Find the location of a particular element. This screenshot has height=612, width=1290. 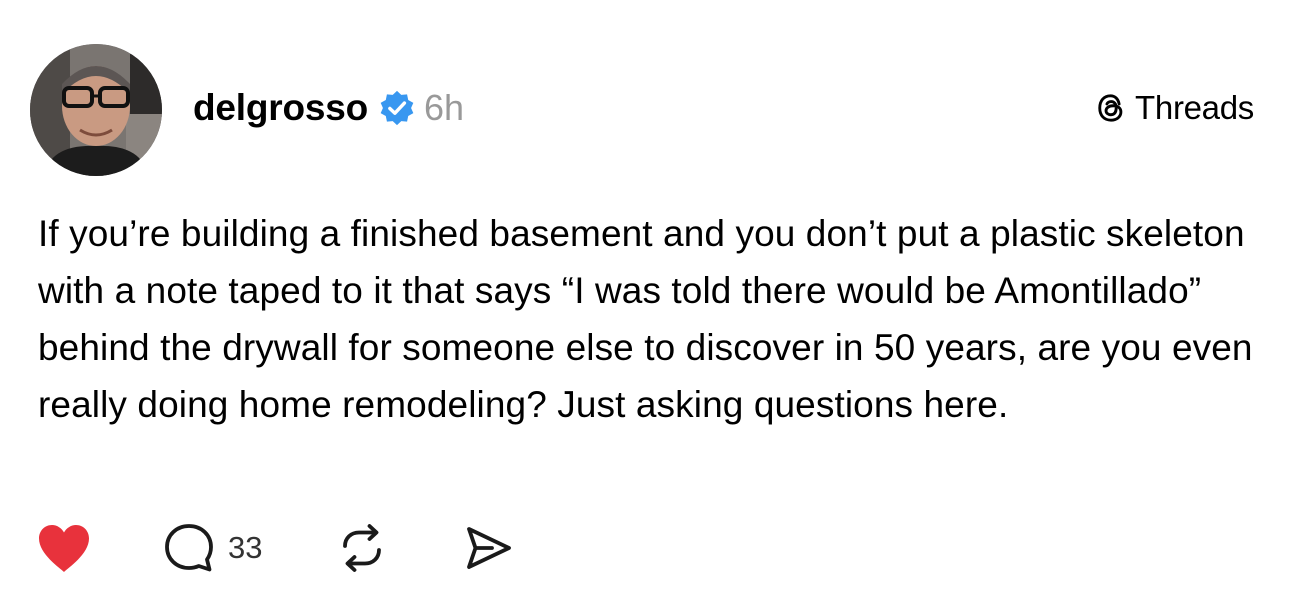

username: delgrosso is located at coordinates (280, 108).